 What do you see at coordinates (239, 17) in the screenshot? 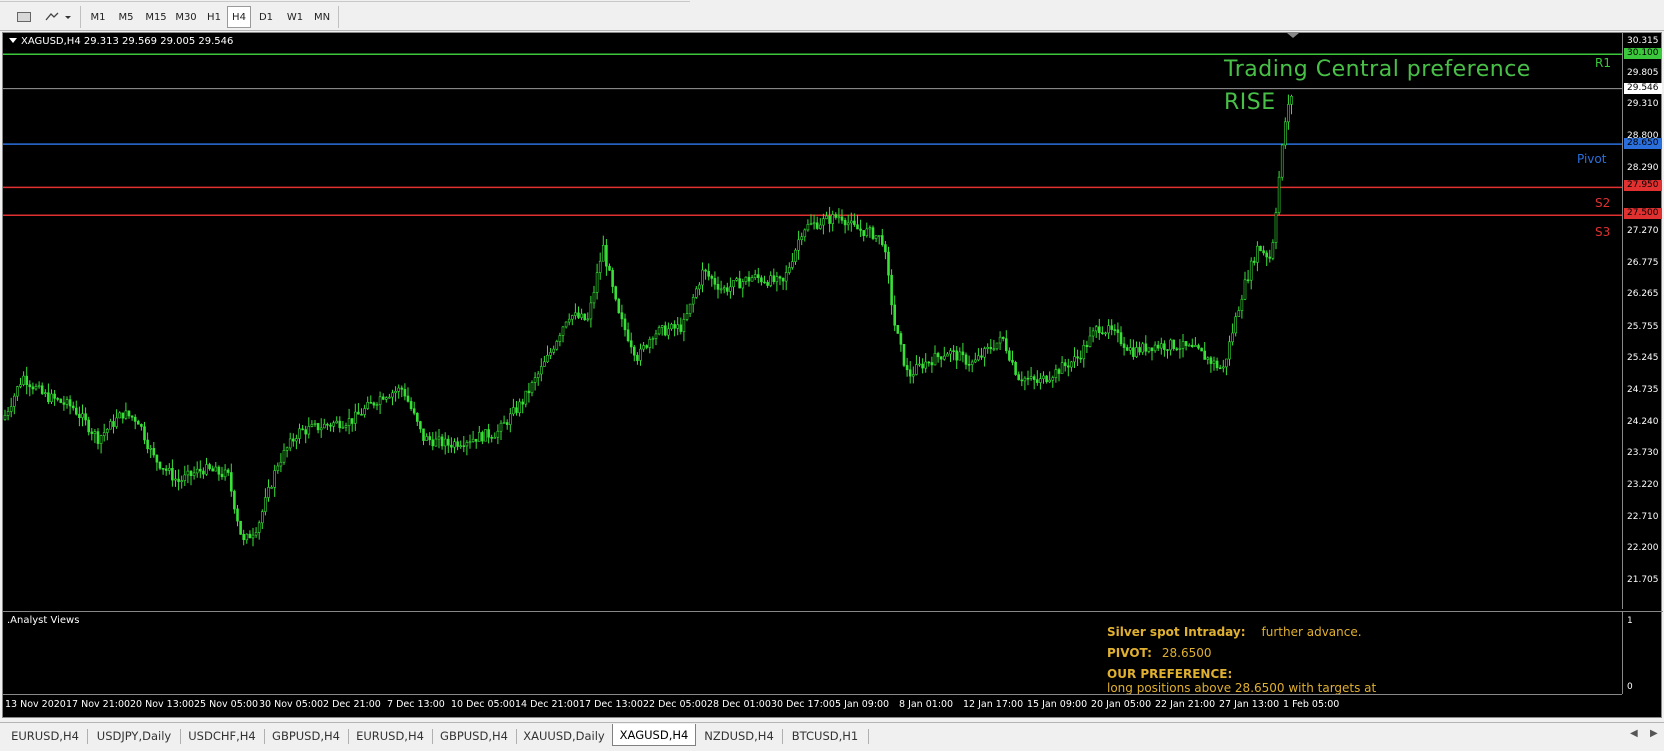
I see `timeframe-h4: H4` at bounding box center [239, 17].